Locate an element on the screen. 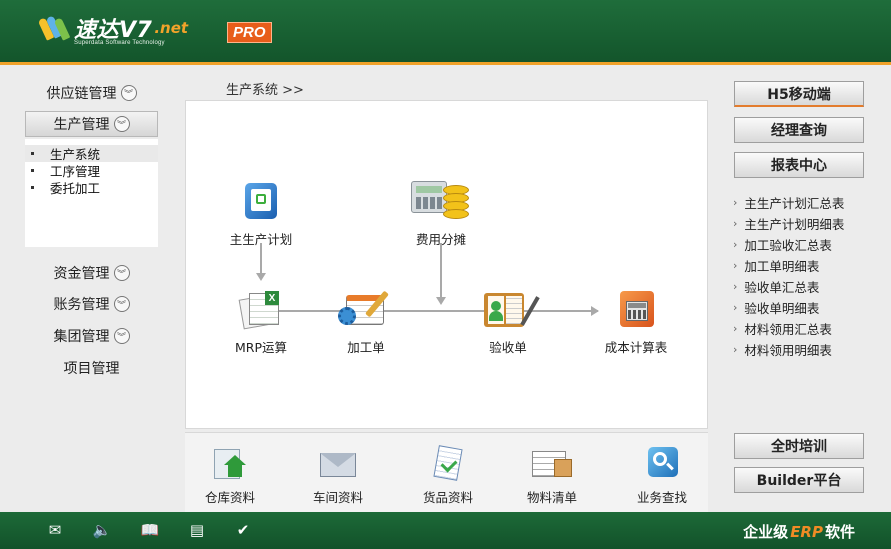  logo-net: .net is located at coordinates (171, 28).